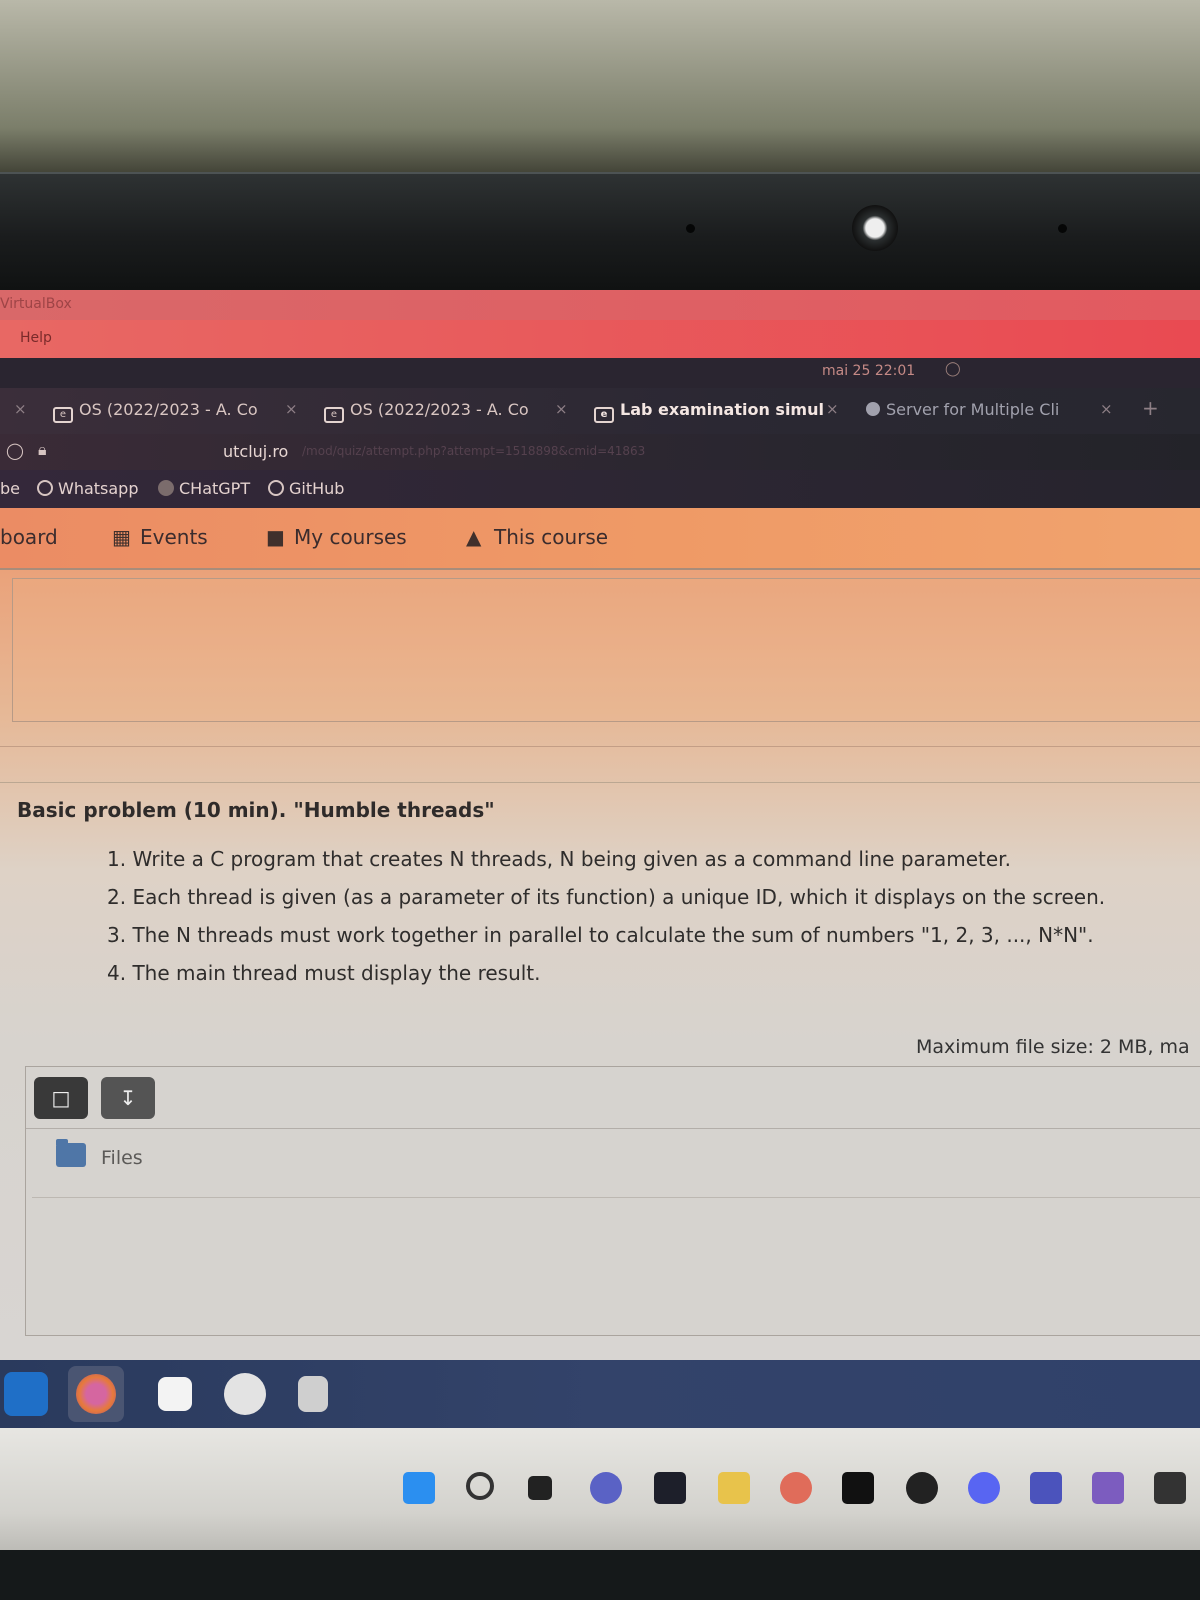 The image size is (1200, 1600). Describe the element at coordinates (15, 450) in the screenshot. I see `shield-icon: ◯` at that location.